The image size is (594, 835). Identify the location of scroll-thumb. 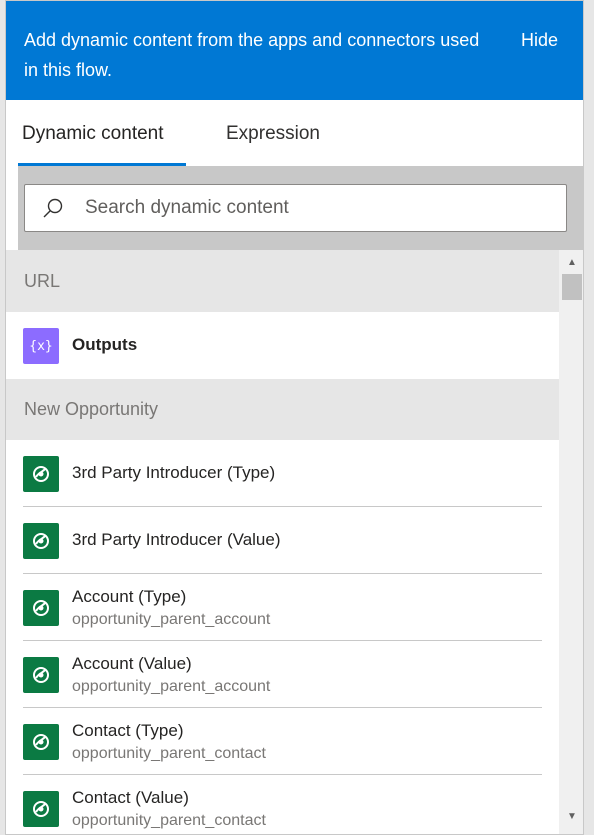
(572, 287).